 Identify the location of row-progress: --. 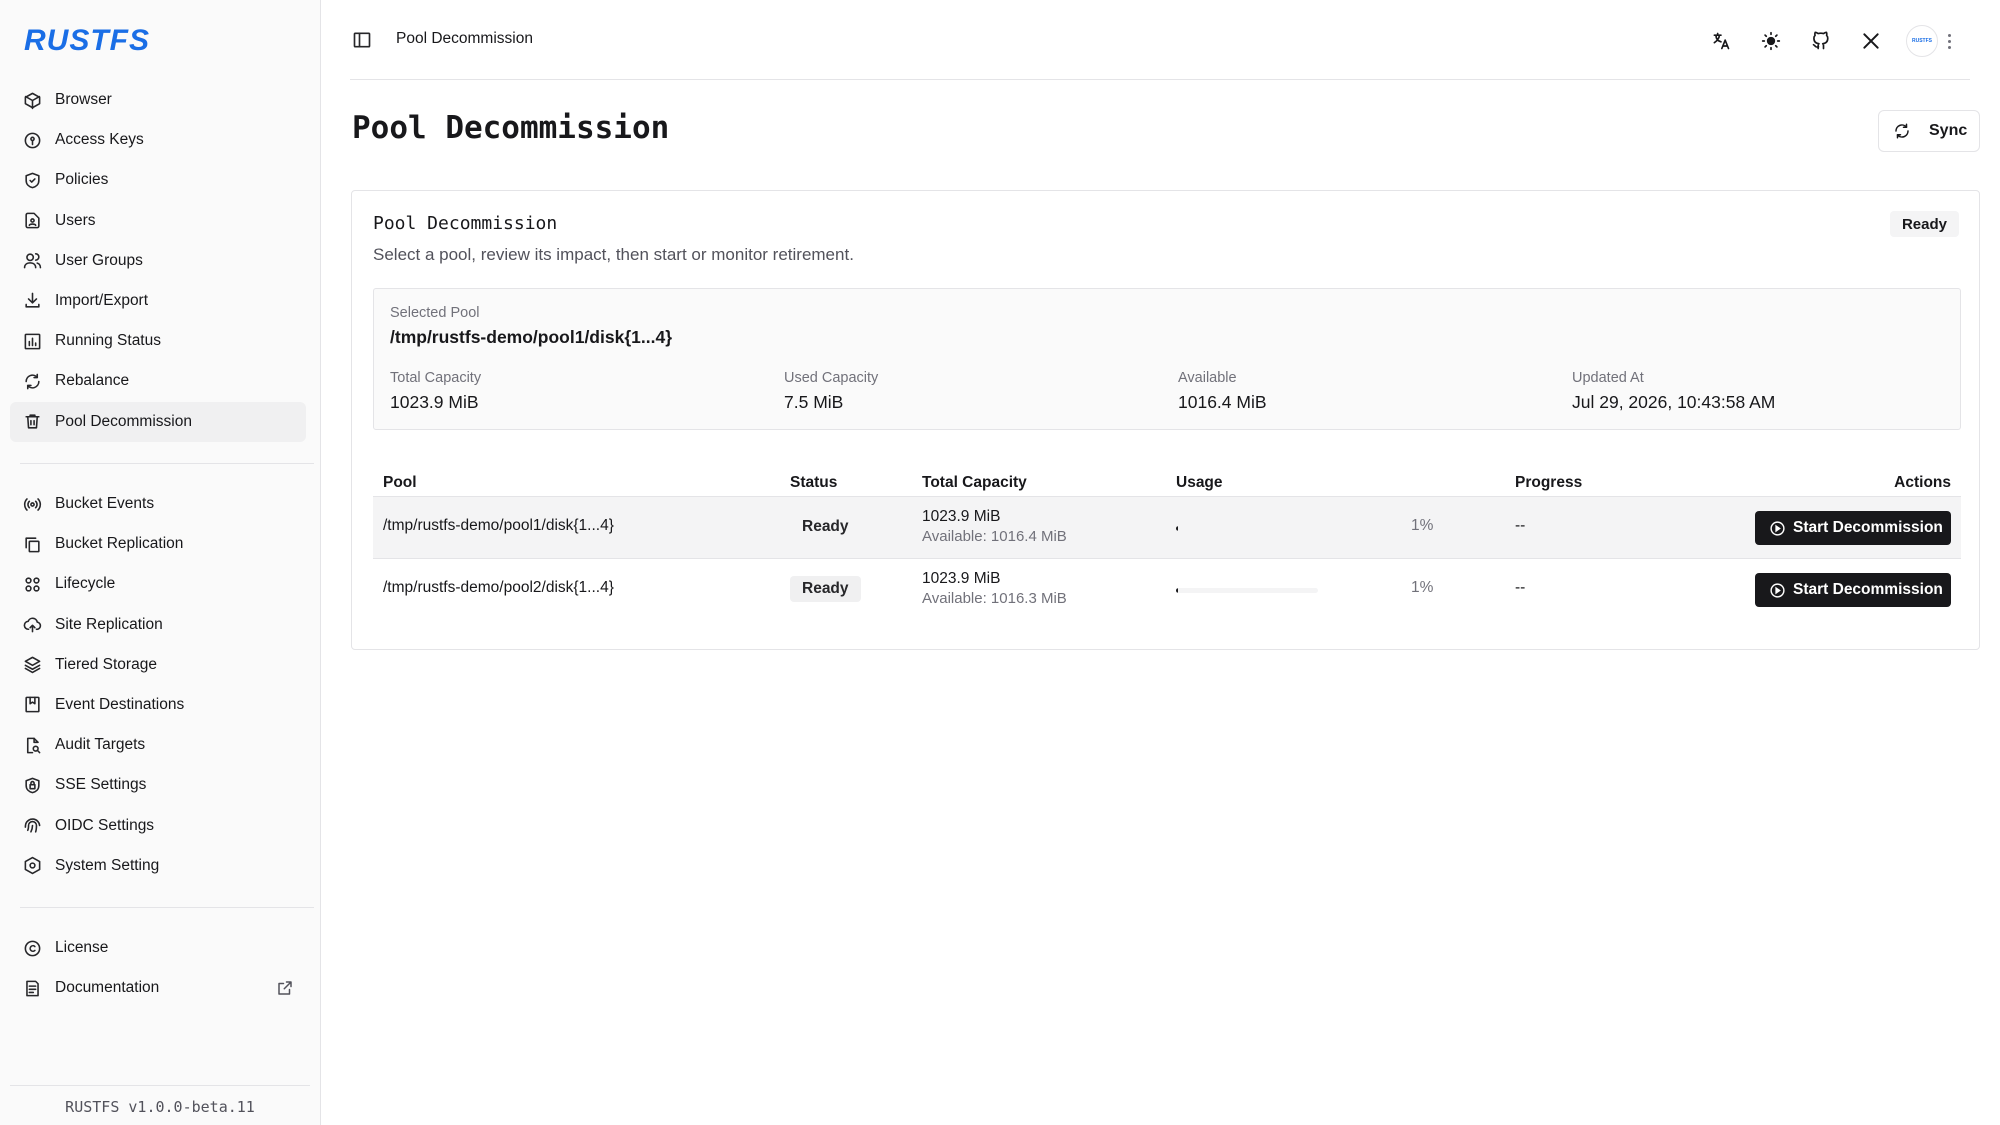
(1520, 525).